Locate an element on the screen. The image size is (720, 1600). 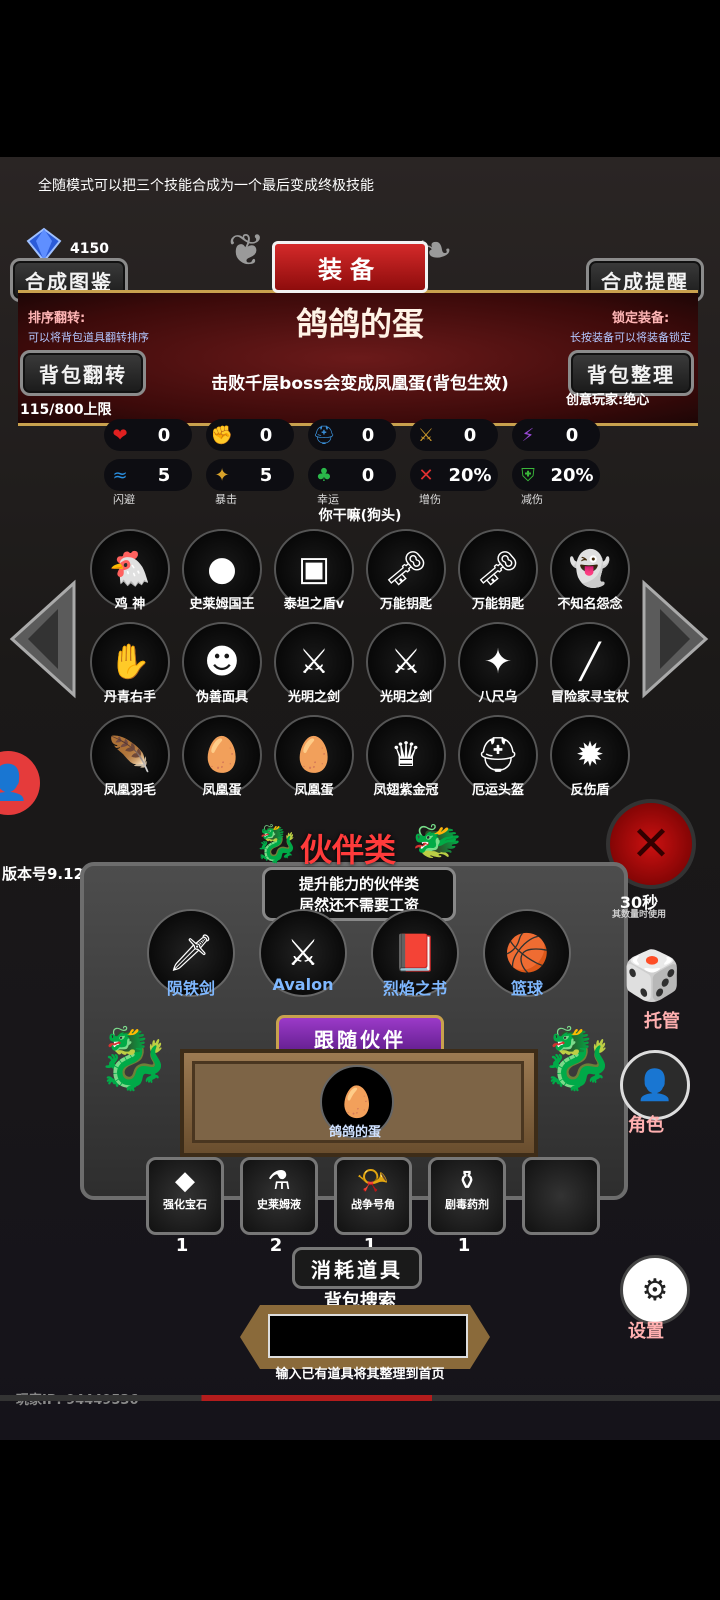
consumable-label: 强化宝石 is located at coordinates (185, 1204).